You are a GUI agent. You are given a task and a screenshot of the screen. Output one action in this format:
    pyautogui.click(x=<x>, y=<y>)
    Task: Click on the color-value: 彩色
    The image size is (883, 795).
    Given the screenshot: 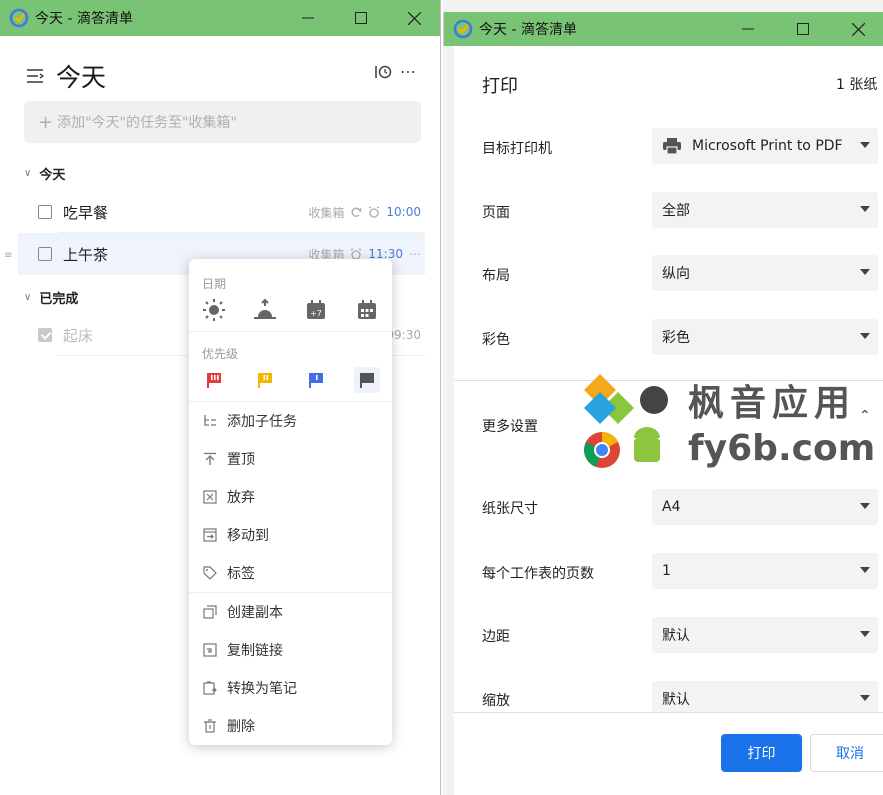 What is the action you would take?
    pyautogui.click(x=676, y=338)
    